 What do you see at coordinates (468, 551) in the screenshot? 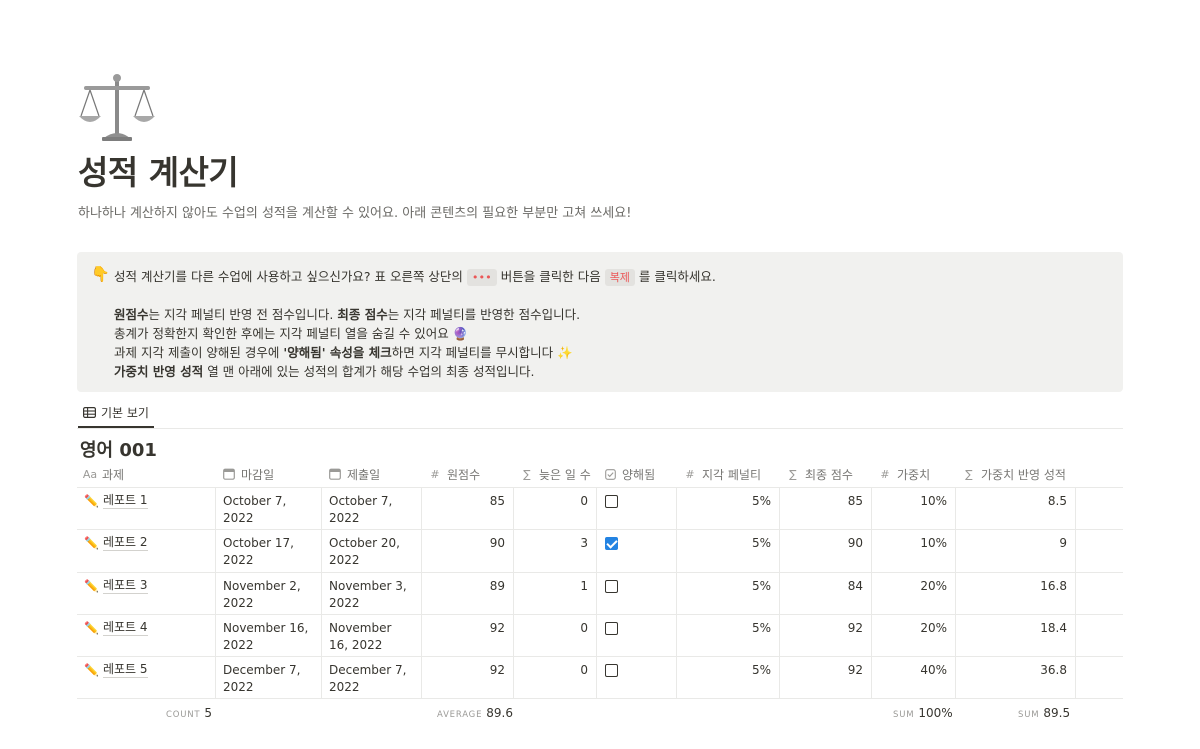
I see `cell-raw: 90` at bounding box center [468, 551].